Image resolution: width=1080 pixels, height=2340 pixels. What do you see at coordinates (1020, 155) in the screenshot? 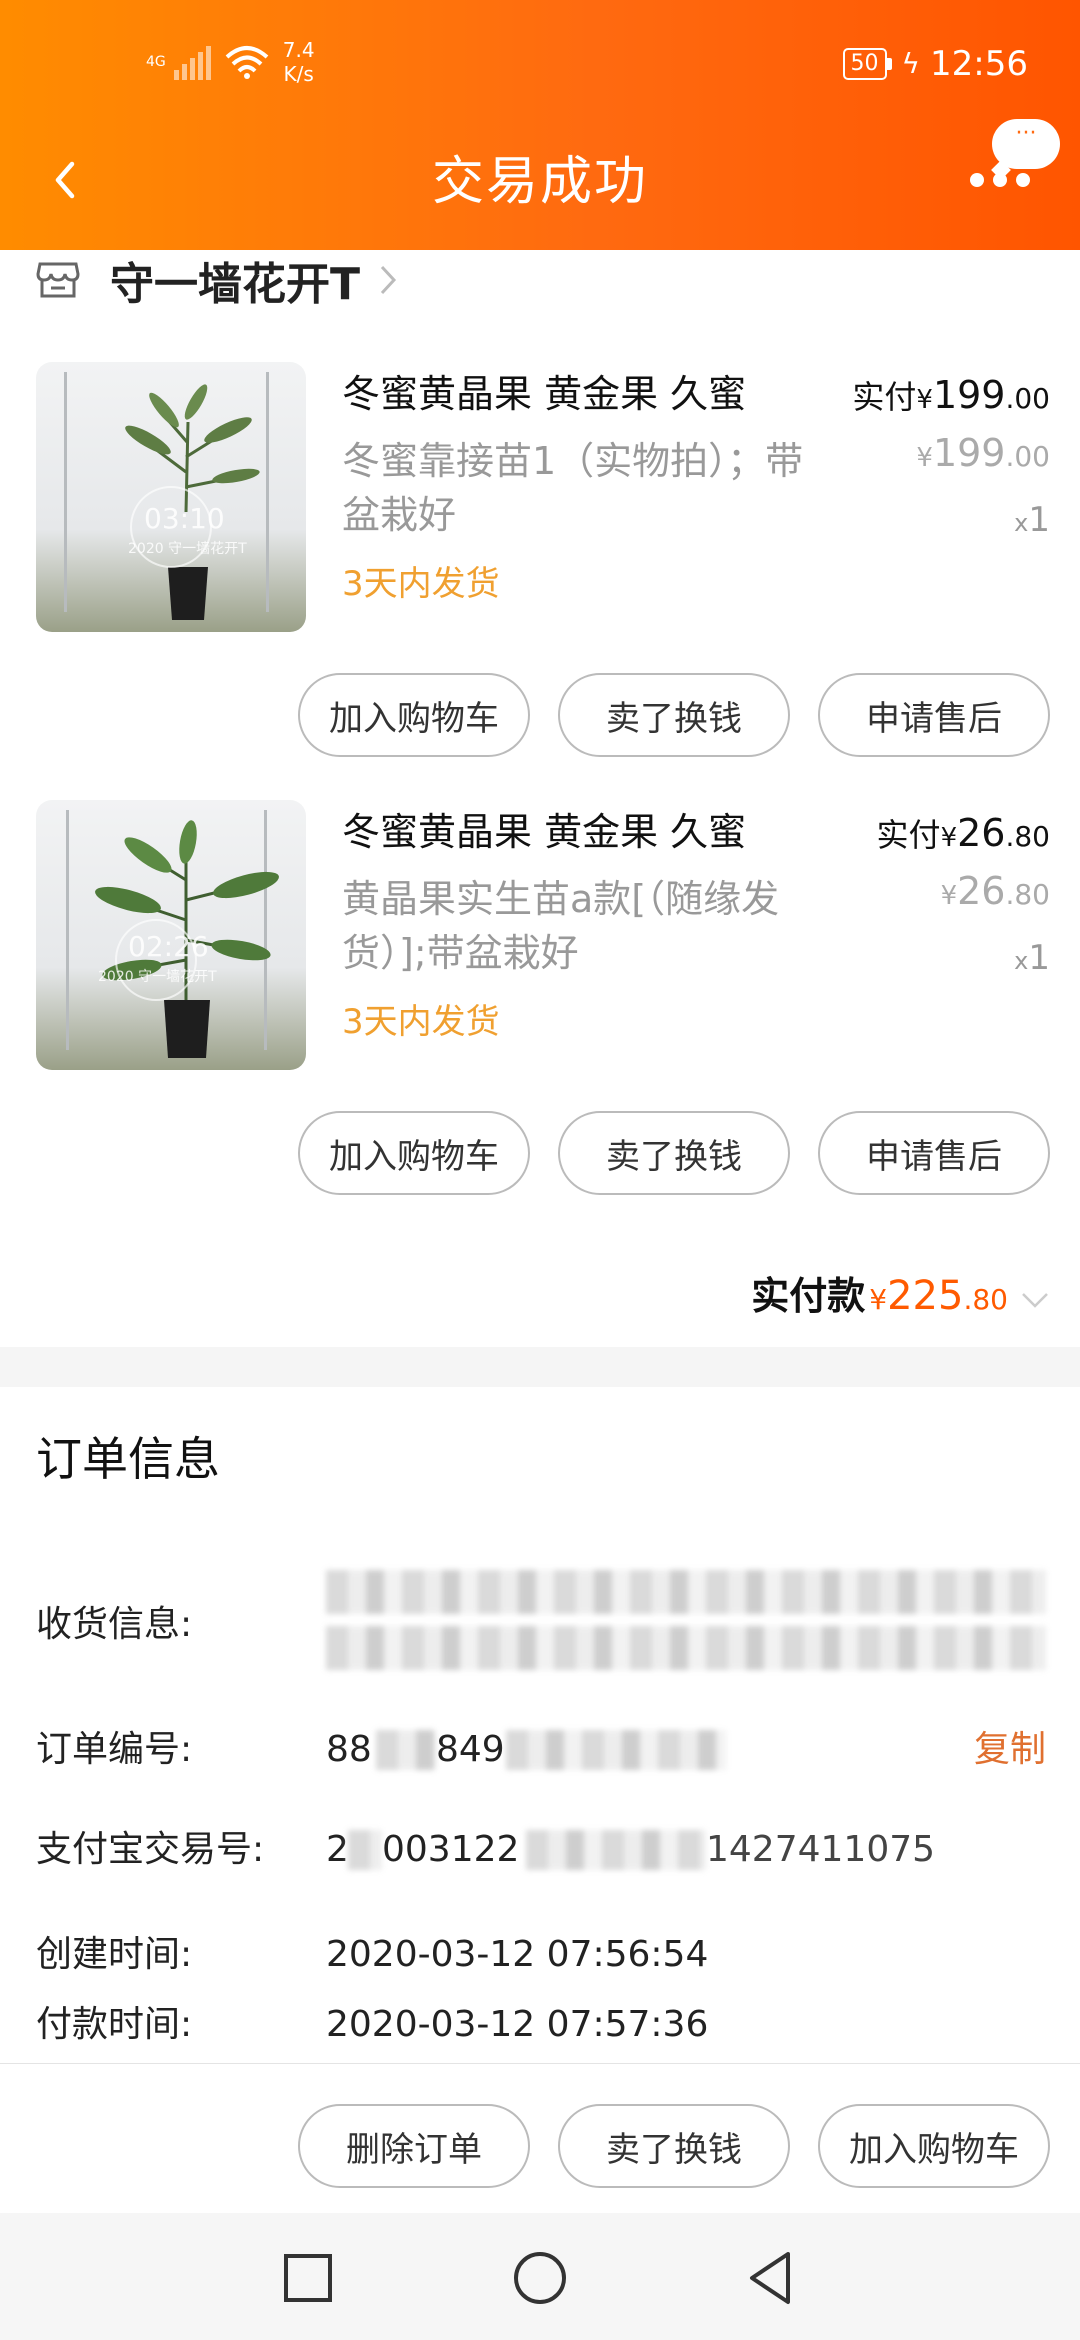
I see `more-menu-button: ···` at bounding box center [1020, 155].